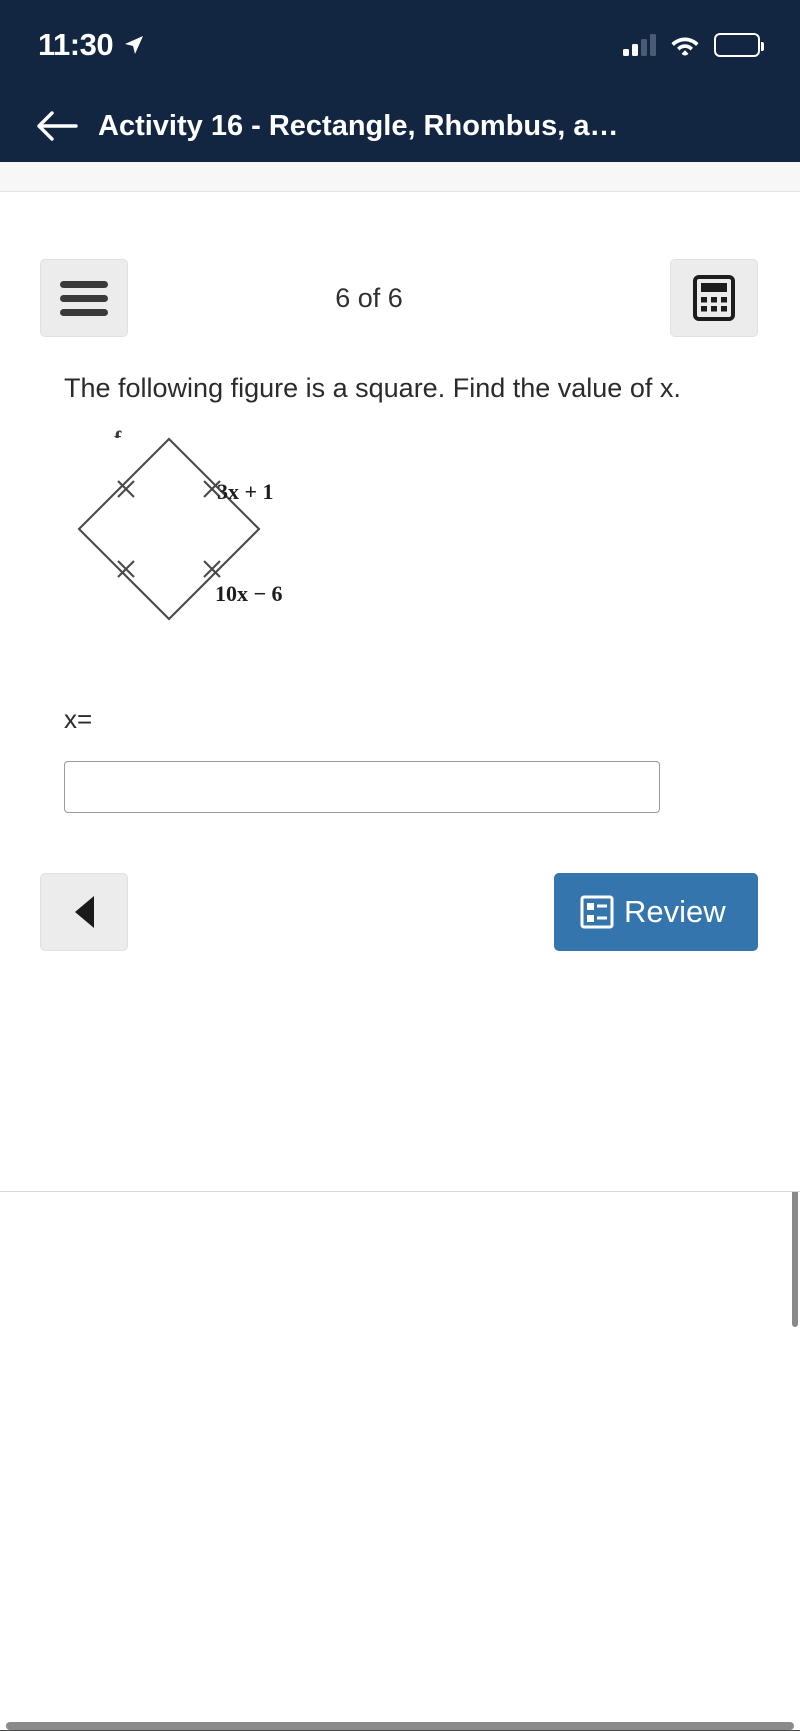 Image resolution: width=800 pixels, height=1731 pixels. I want to click on menu-button, so click(84, 298).